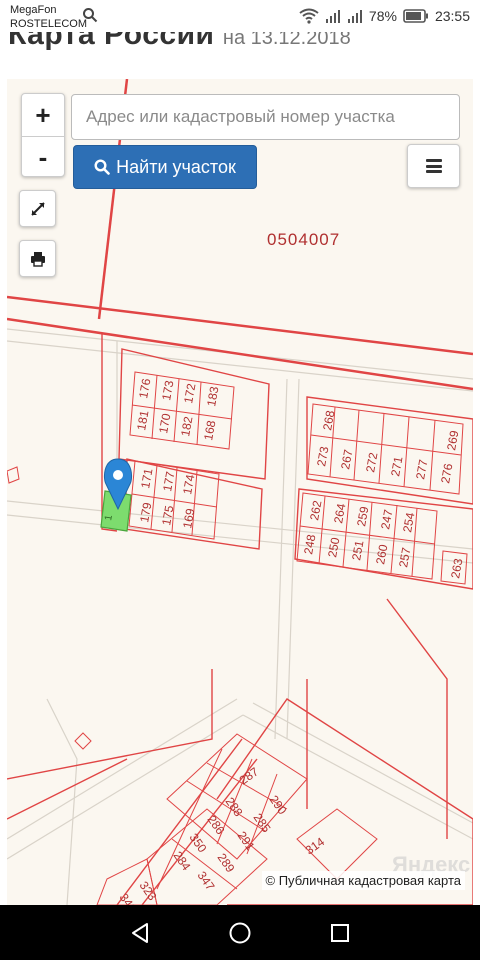  Describe the element at coordinates (315, 845) in the screenshot. I see `parcel-label: 314` at that location.